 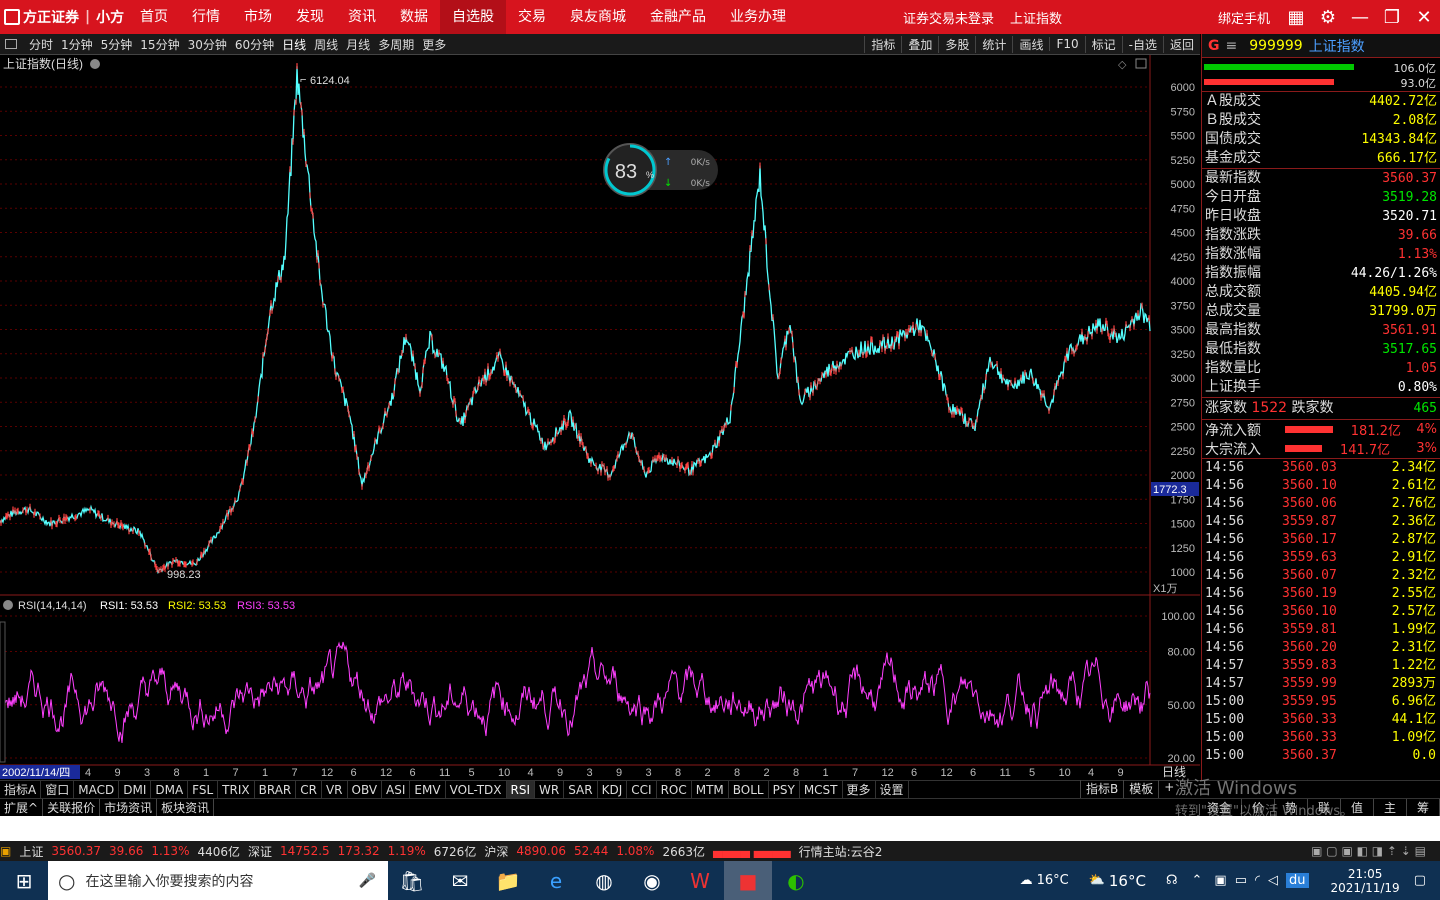 What do you see at coordinates (396, 790) in the screenshot?
I see `indicator-tab: ASI` at bounding box center [396, 790].